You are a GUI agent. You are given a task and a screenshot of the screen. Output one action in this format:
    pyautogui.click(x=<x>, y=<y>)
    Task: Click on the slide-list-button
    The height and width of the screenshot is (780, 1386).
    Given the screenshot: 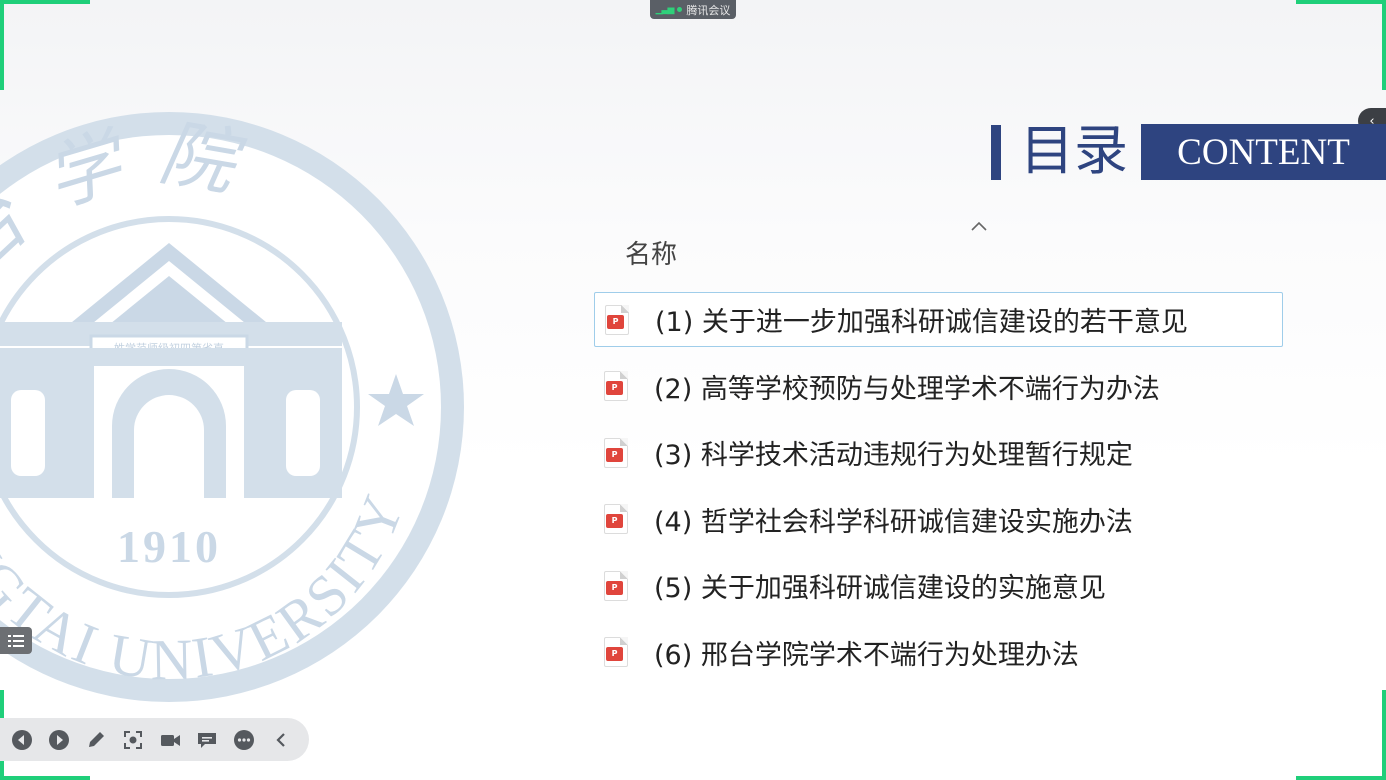 What is the action you would take?
    pyautogui.click(x=16, y=640)
    